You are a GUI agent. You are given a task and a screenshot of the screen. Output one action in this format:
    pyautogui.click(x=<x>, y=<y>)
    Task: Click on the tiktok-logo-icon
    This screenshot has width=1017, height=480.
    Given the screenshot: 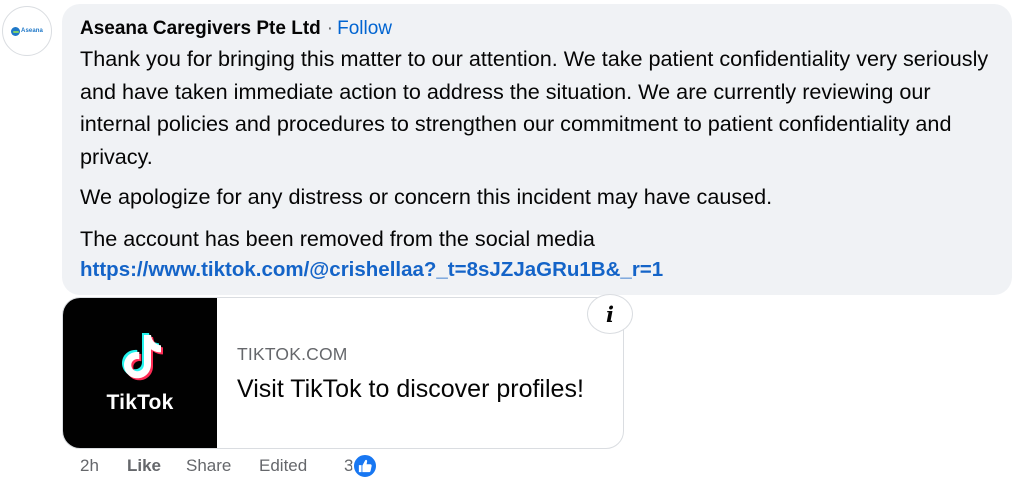 What is the action you would take?
    pyautogui.click(x=142, y=357)
    